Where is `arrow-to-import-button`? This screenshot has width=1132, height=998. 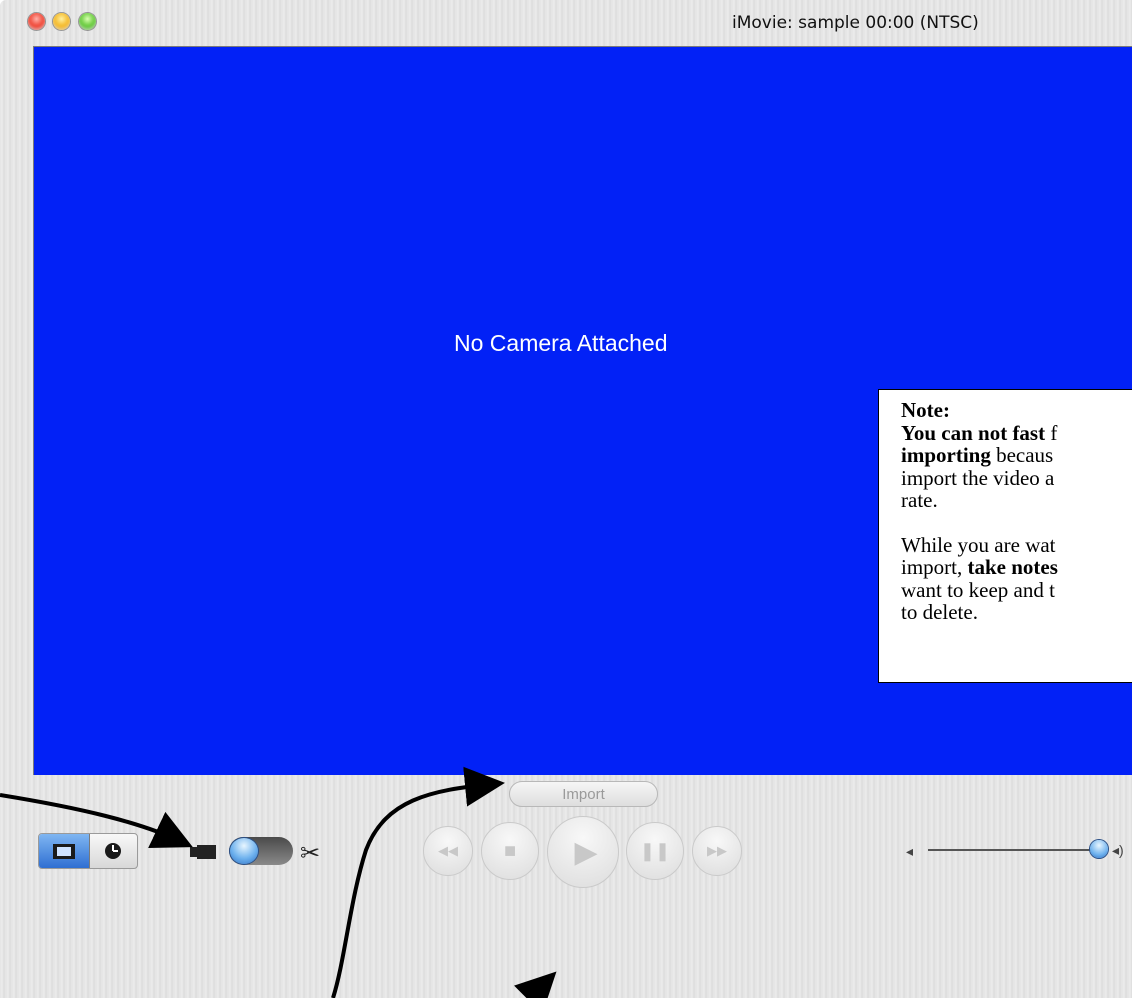 arrow-to-import-button is located at coordinates (418, 882).